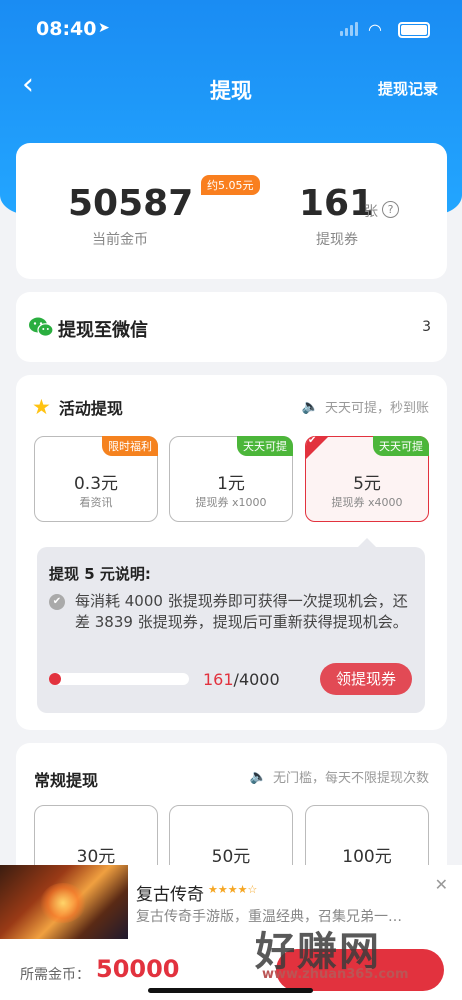 The image size is (462, 1000). Describe the element at coordinates (256, 679) in the screenshot. I see `progress-total: /4000` at that location.